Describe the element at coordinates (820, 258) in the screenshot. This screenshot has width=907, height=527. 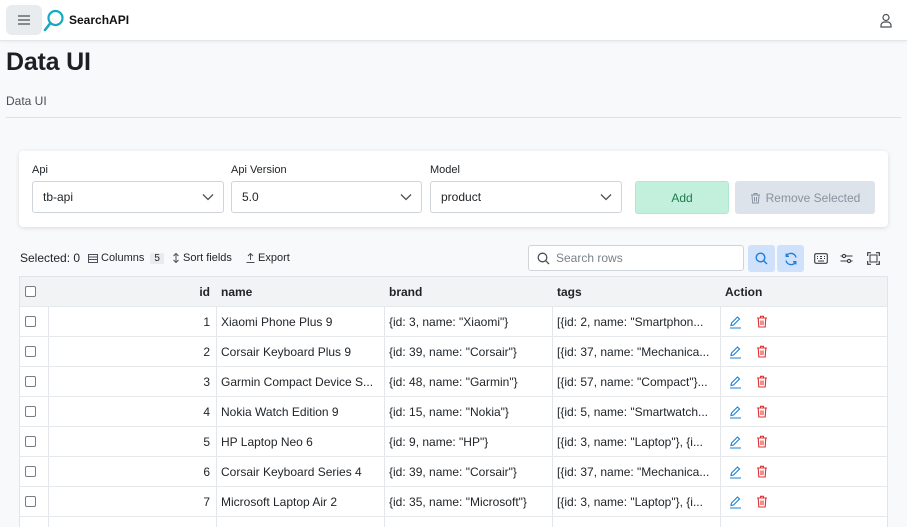
I see `keyboard-button` at that location.